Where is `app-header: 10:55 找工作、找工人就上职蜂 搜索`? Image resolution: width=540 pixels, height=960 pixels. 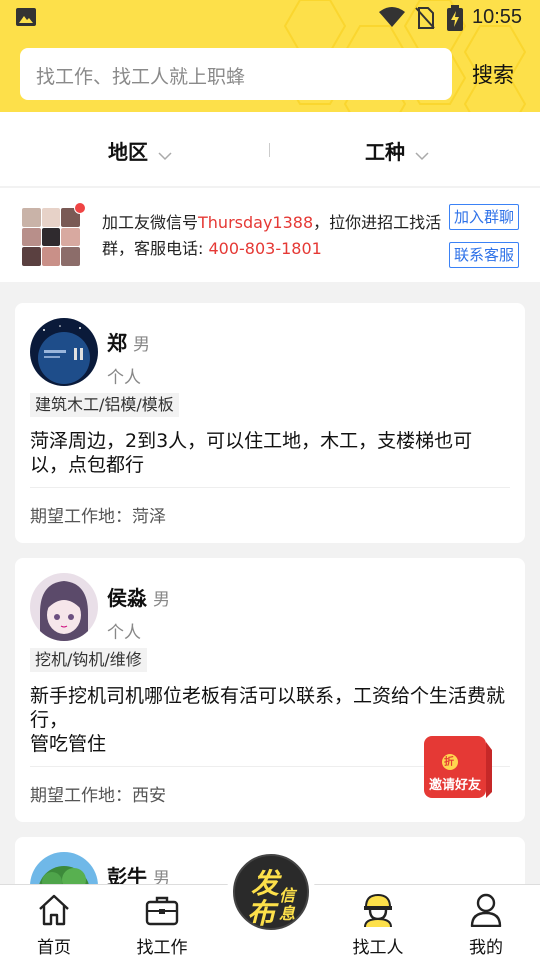 app-header: 10:55 找工作、找工人就上职蜂 搜索 is located at coordinates (270, 56).